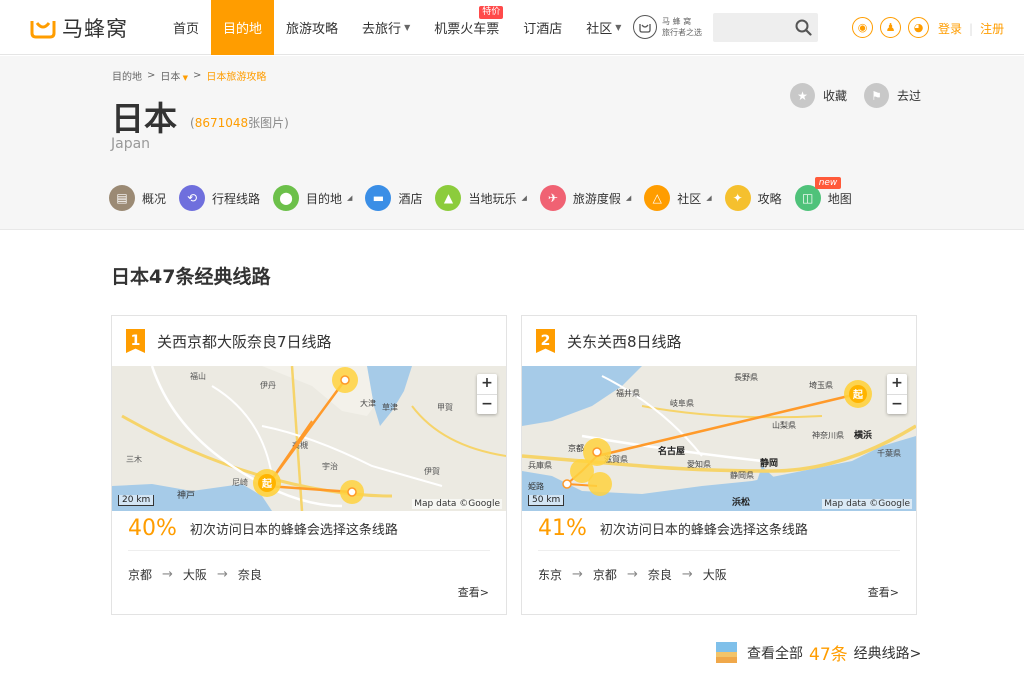 The height and width of the screenshot is (680, 1024). What do you see at coordinates (769, 198) in the screenshot?
I see `subnav-item-label: 攻略` at bounding box center [769, 198].